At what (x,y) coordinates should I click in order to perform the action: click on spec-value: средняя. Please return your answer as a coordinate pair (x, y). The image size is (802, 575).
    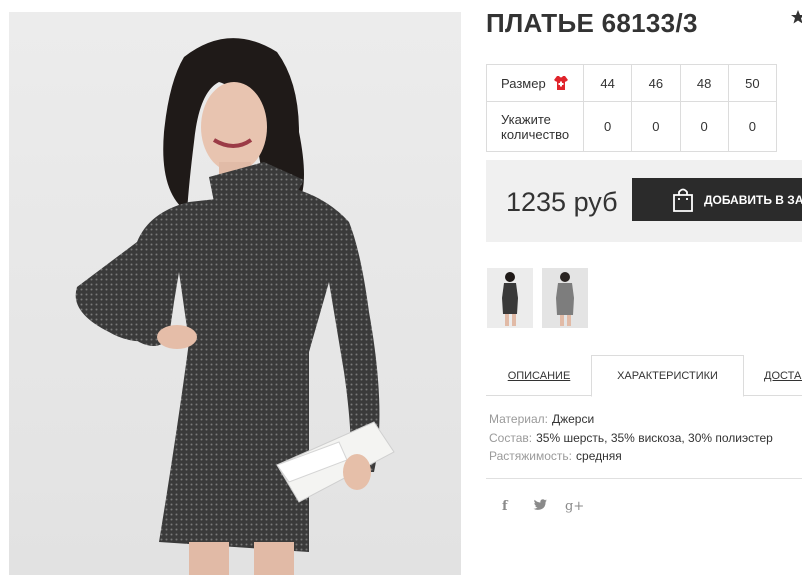
    Looking at the image, I should click on (599, 456).